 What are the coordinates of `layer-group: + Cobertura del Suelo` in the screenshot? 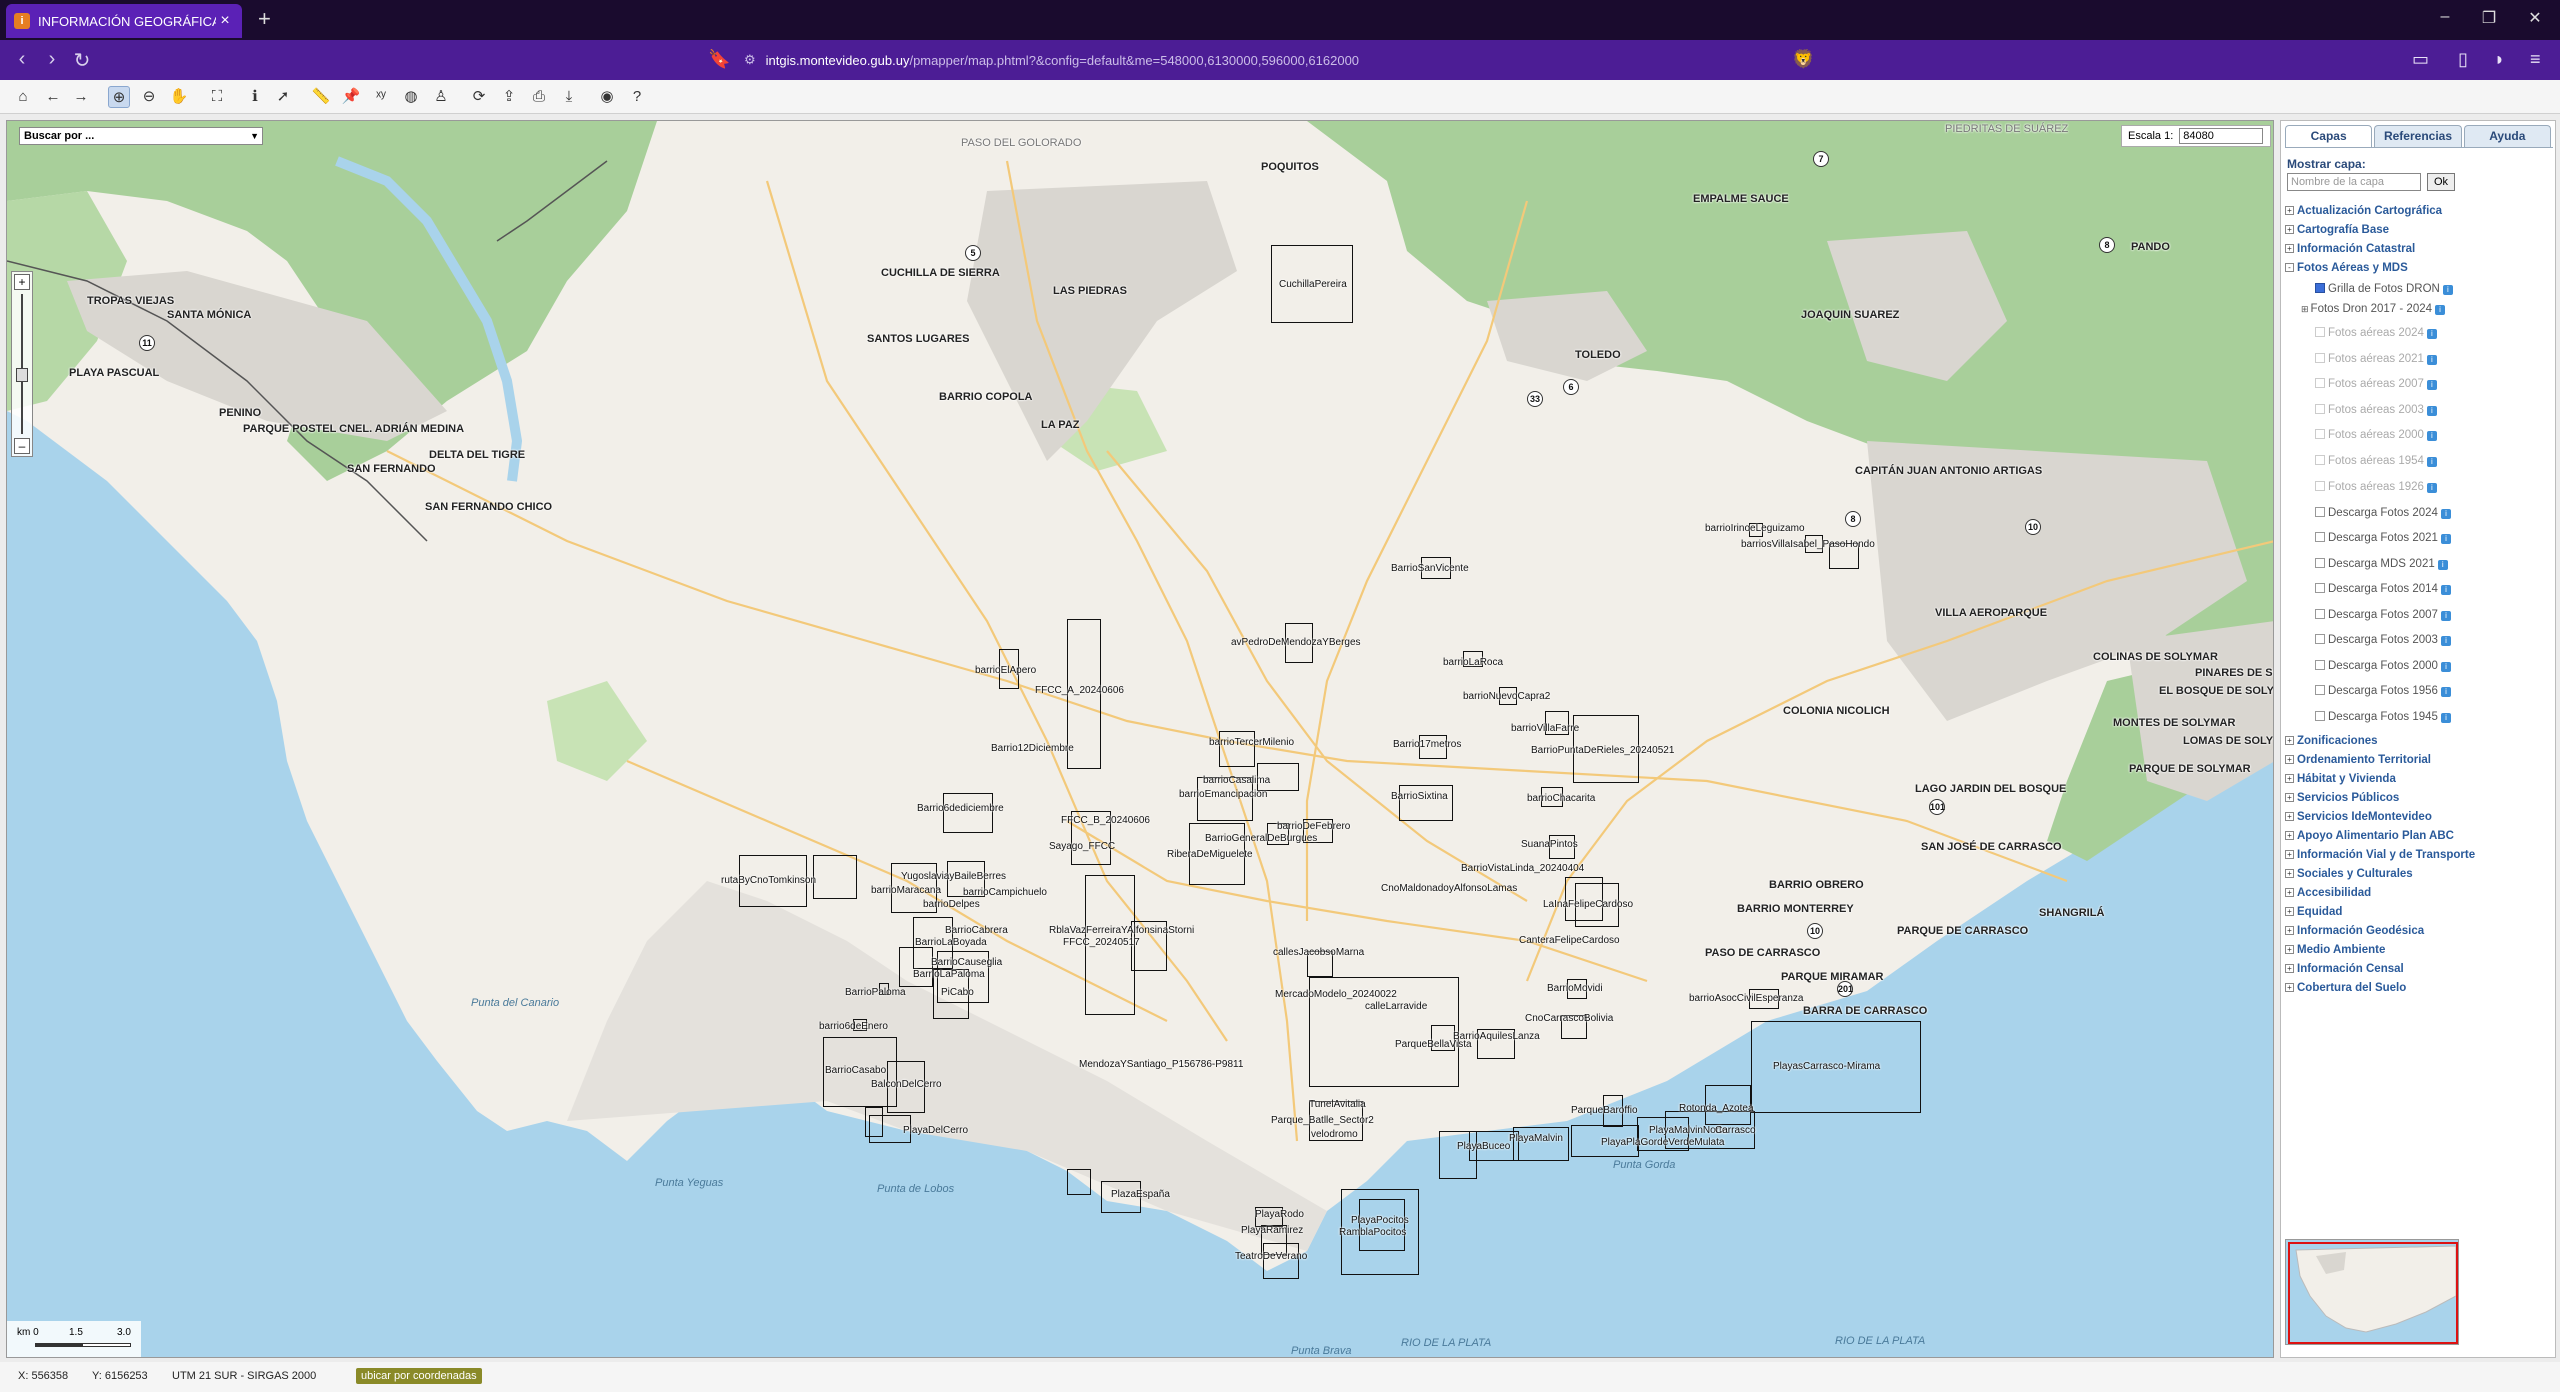 It's located at (2345, 988).